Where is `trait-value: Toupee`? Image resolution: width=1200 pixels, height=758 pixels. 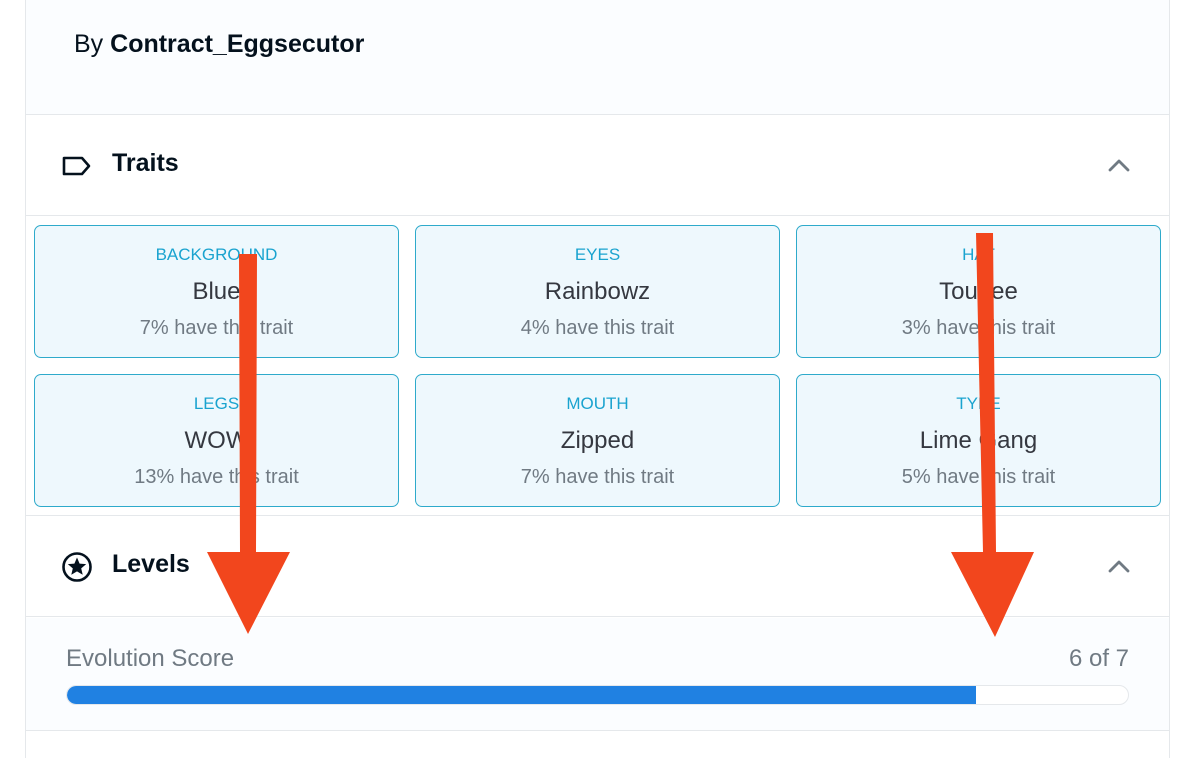
trait-value: Toupee is located at coordinates (978, 291).